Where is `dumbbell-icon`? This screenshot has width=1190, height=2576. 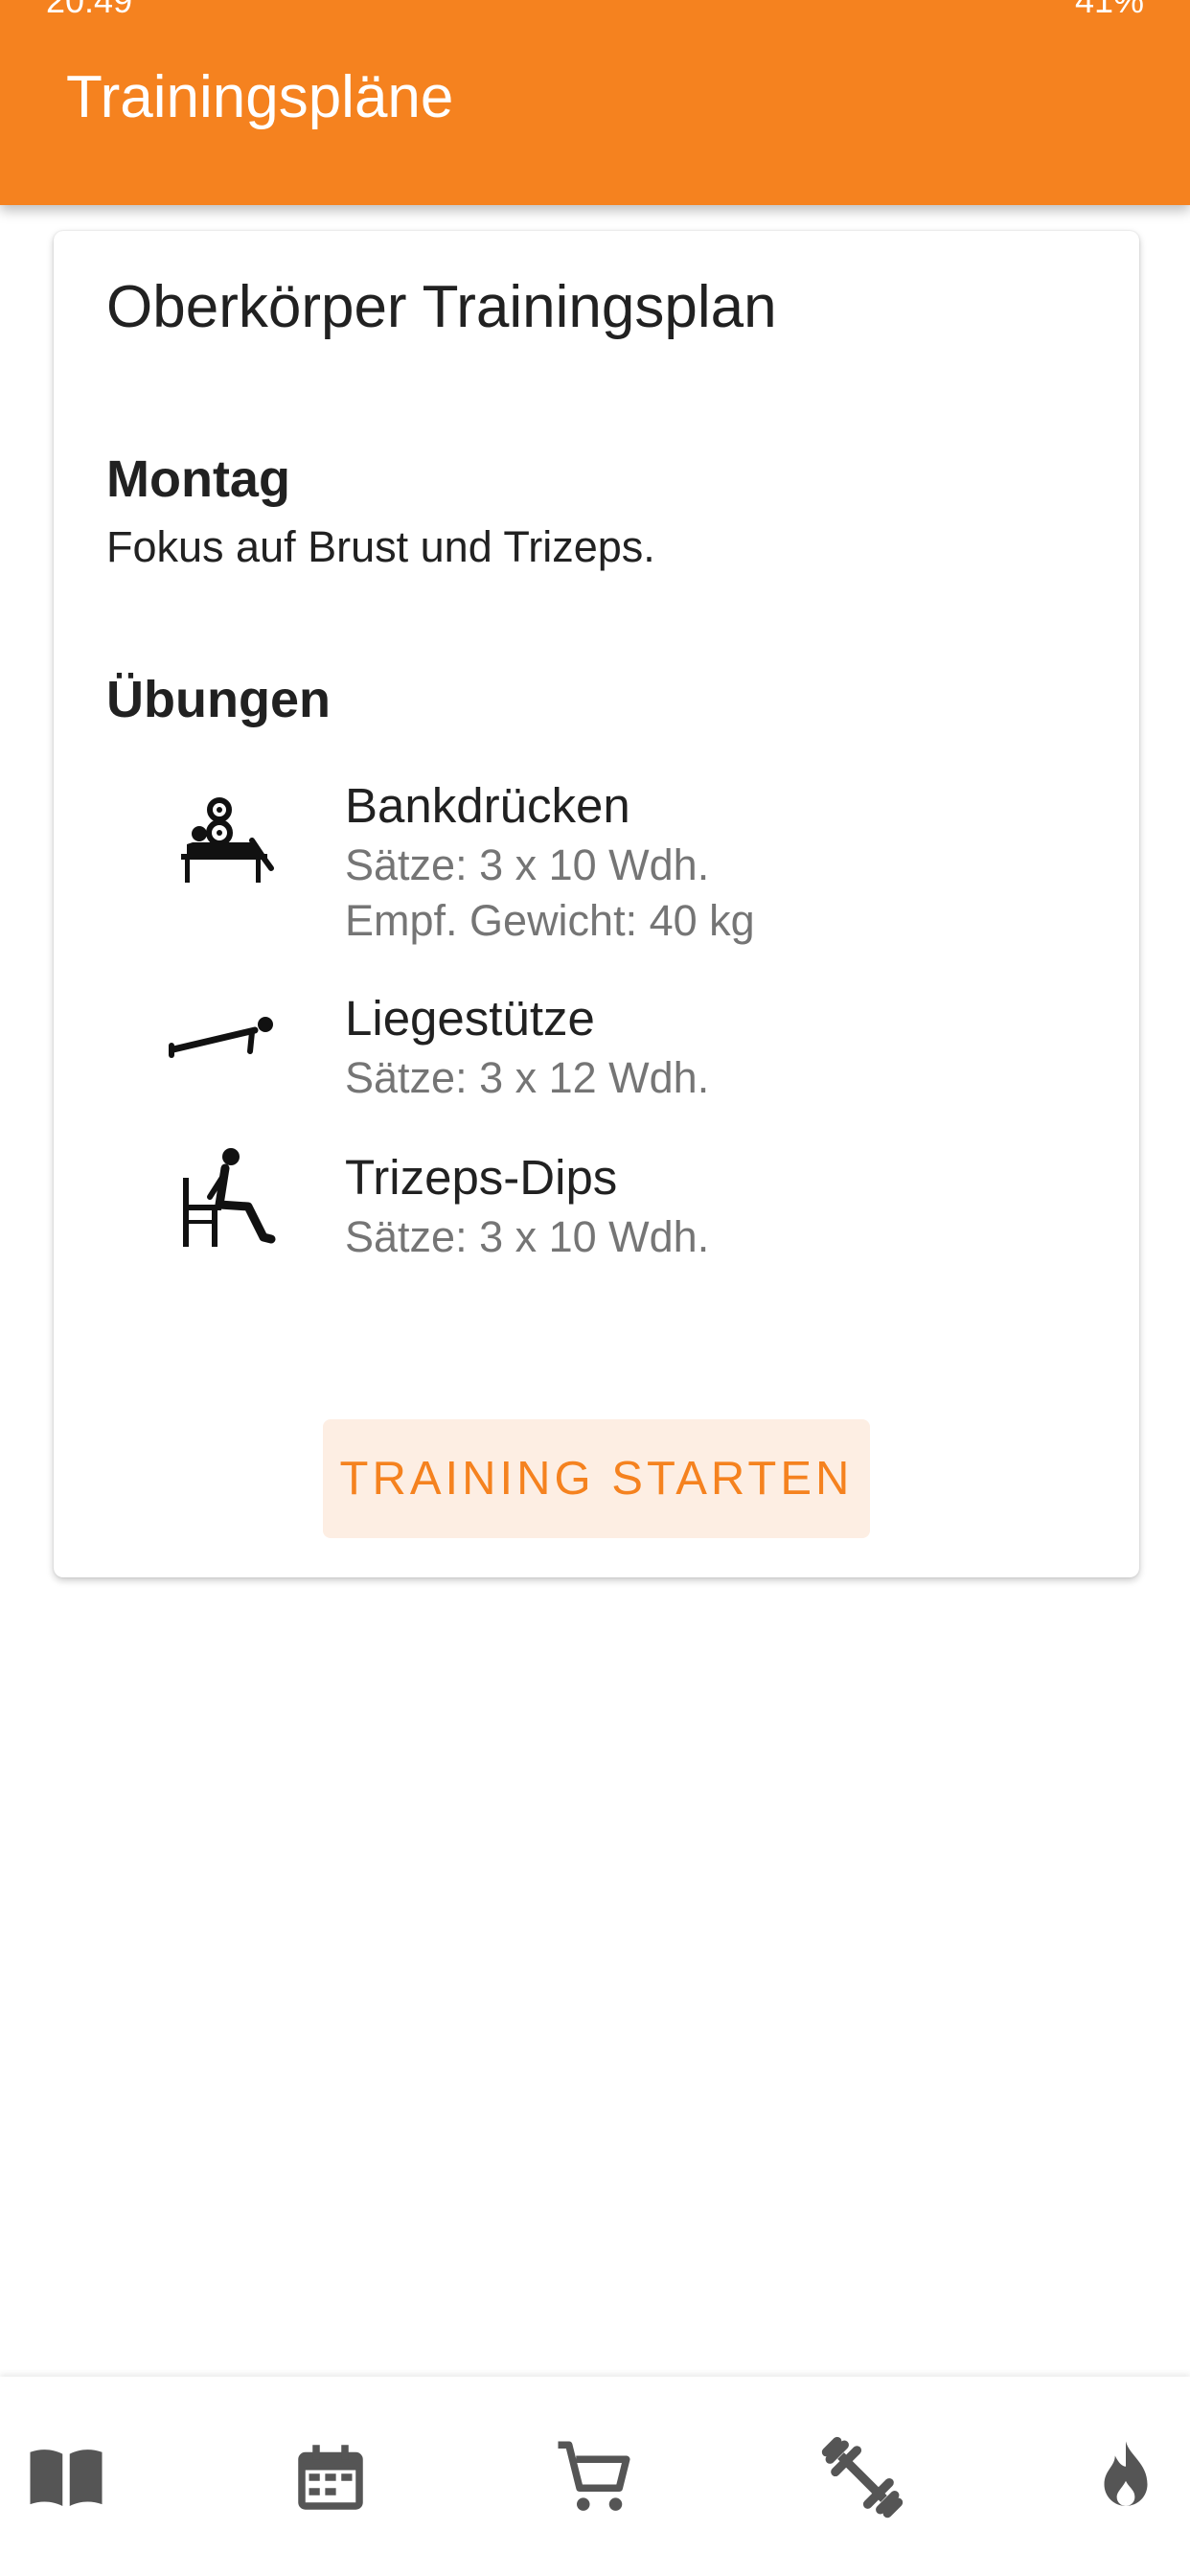 dumbbell-icon is located at coordinates (862, 2477).